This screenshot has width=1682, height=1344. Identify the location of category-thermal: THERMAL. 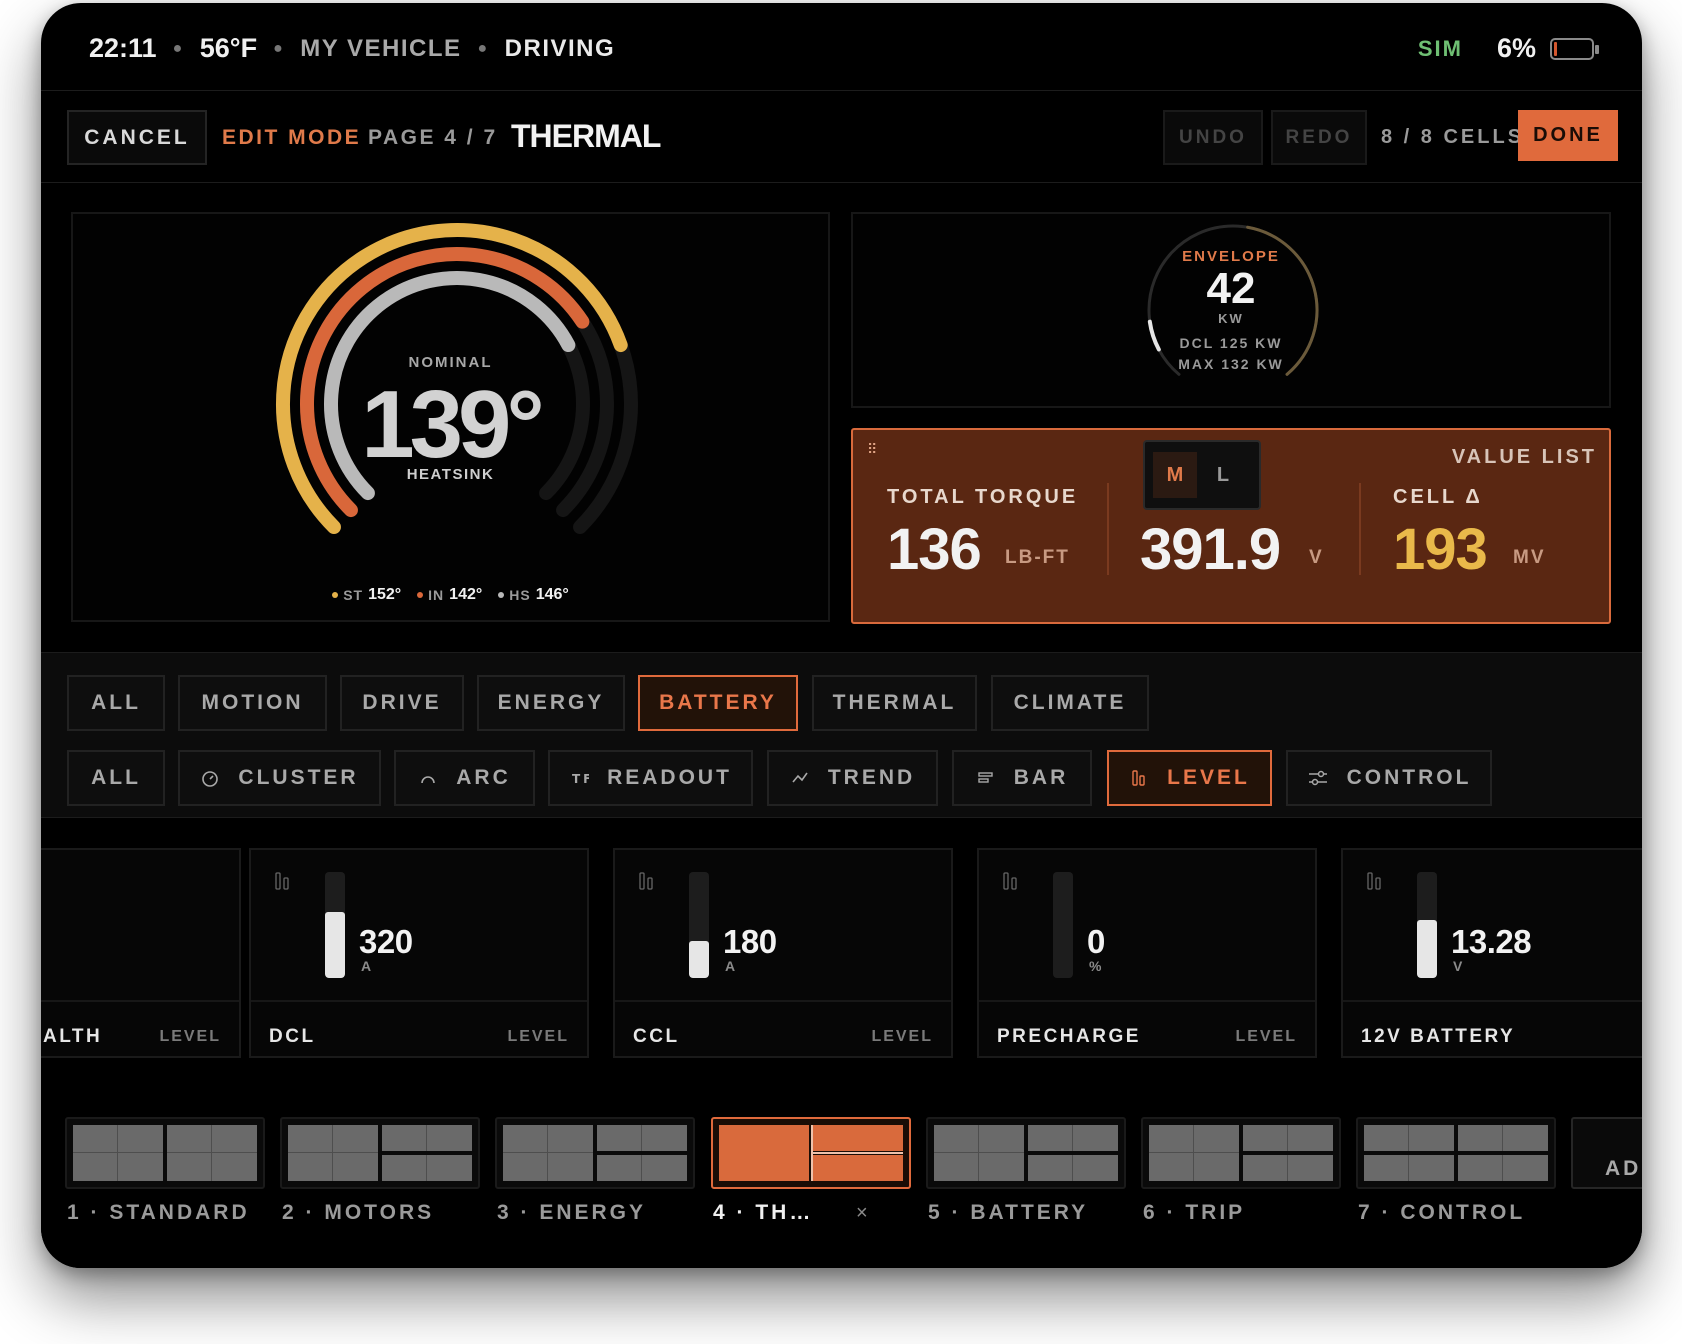
(894, 703).